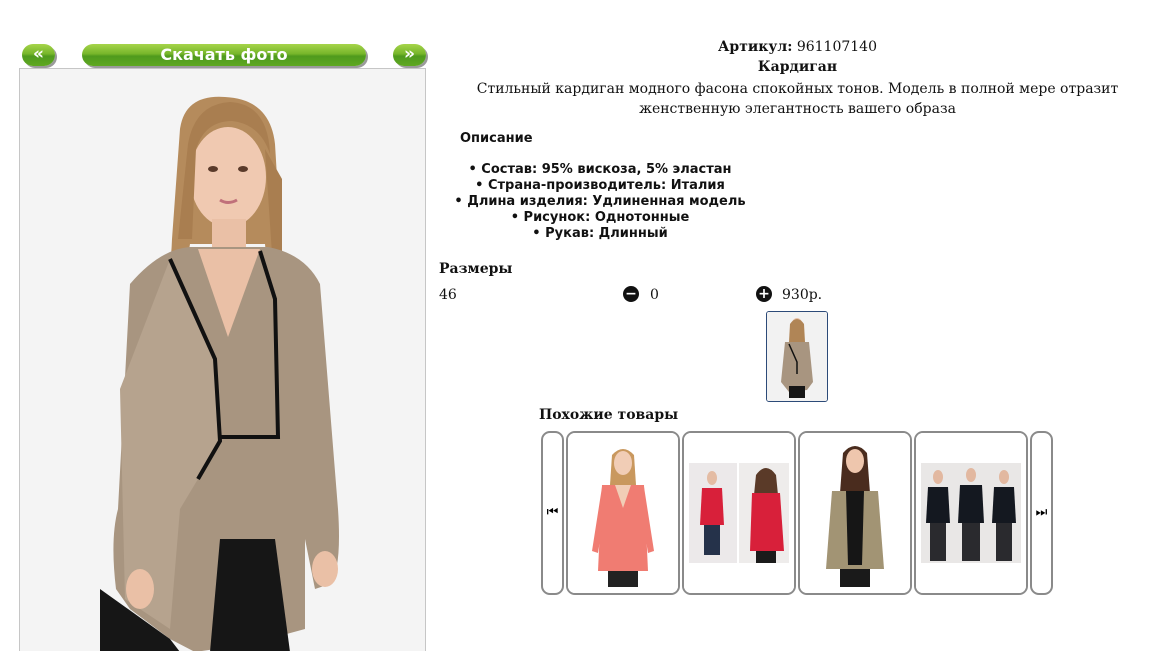 The image size is (1175, 651). I want to click on minus-icon: −, so click(631, 294).